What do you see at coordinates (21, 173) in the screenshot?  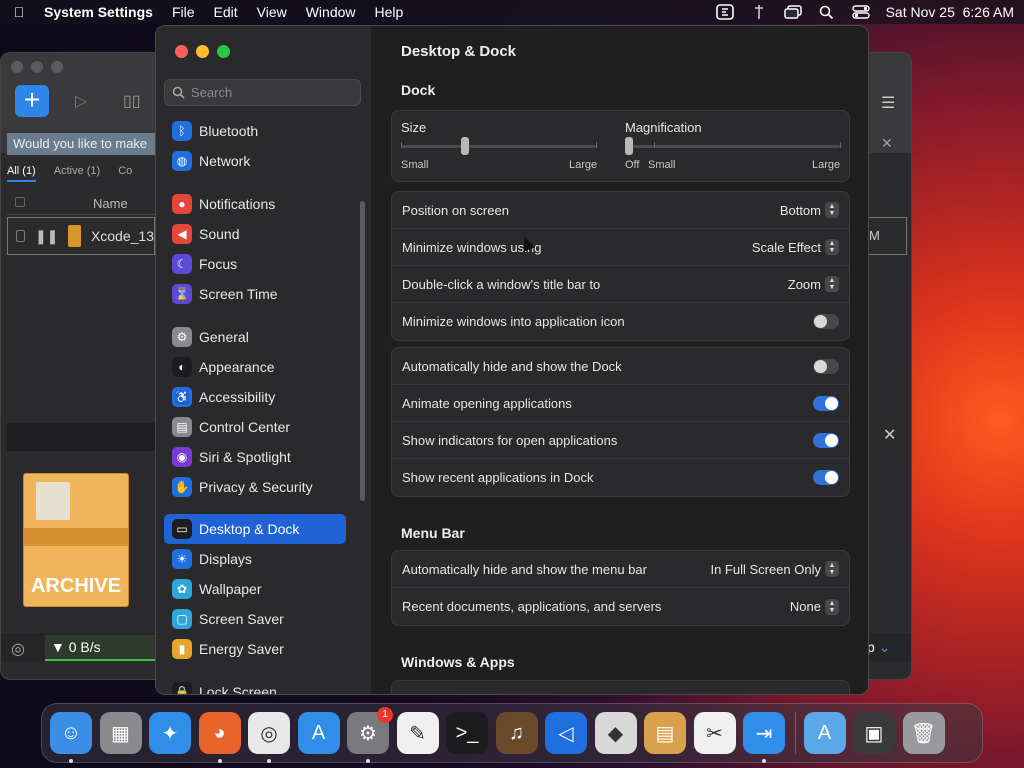 I see `tab-all: All (1)` at bounding box center [21, 173].